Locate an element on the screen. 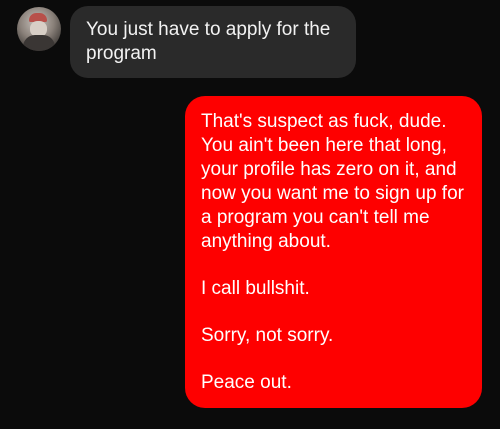 The width and height of the screenshot is (500, 429). outgoing-message-paragraph: Sorry, not sorry. is located at coordinates (267, 335).